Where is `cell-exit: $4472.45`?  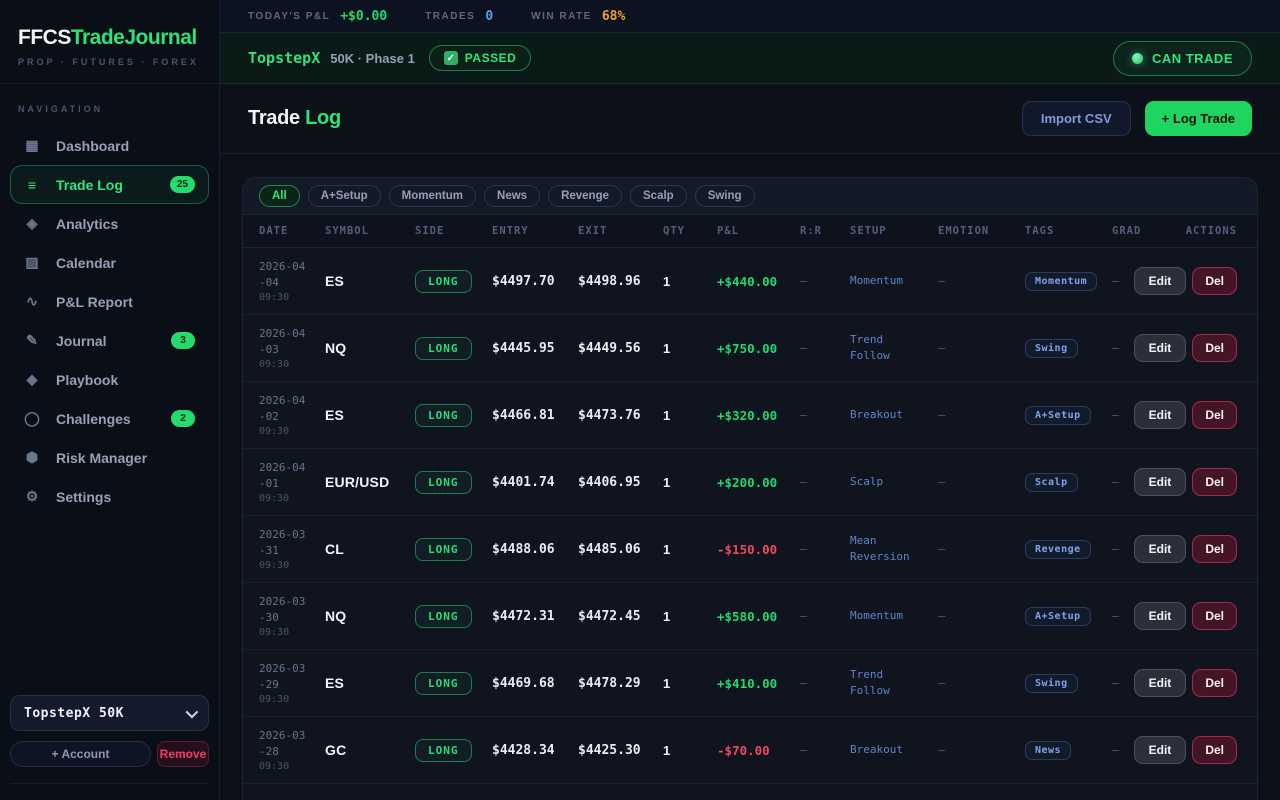
cell-exit: $4472.45 is located at coordinates (609, 616).